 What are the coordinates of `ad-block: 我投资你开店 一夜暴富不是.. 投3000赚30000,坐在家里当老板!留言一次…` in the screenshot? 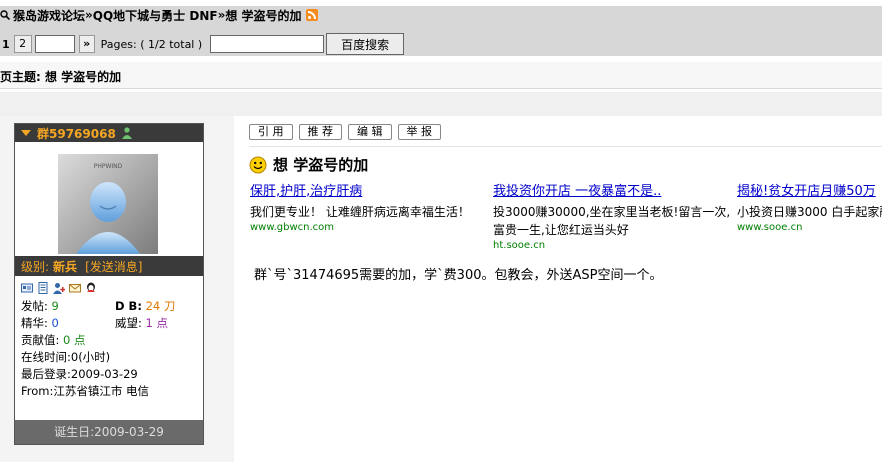 It's located at (611, 215).